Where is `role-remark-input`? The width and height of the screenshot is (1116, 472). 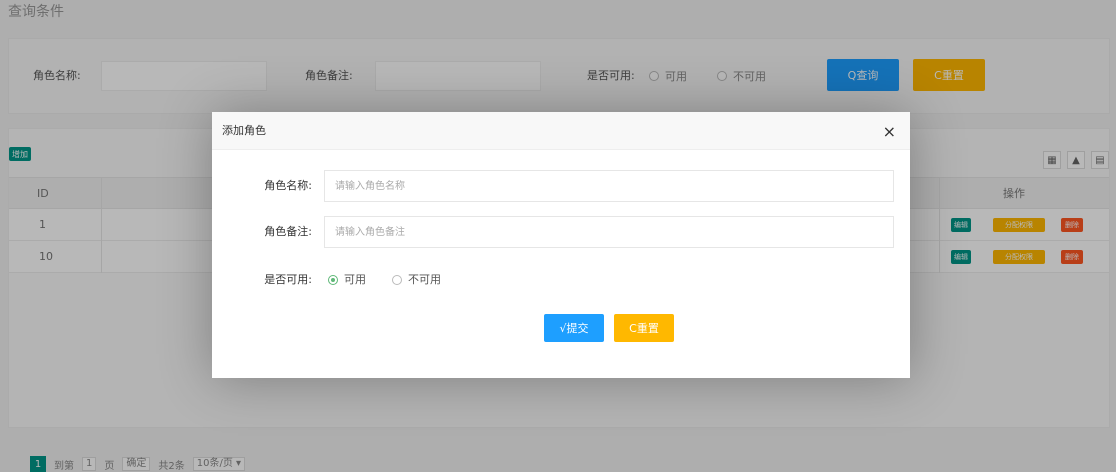 role-remark-input is located at coordinates (609, 232).